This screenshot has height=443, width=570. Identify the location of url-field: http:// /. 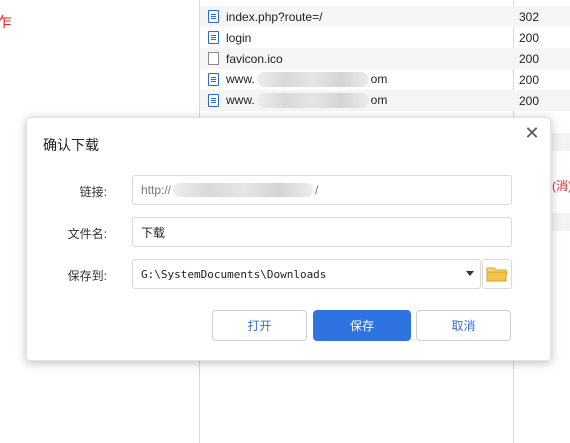
(322, 190).